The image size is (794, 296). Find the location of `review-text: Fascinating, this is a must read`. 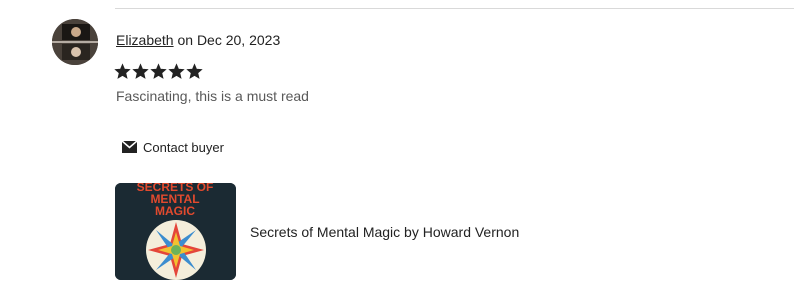

review-text: Fascinating, this is a must read is located at coordinates (212, 96).